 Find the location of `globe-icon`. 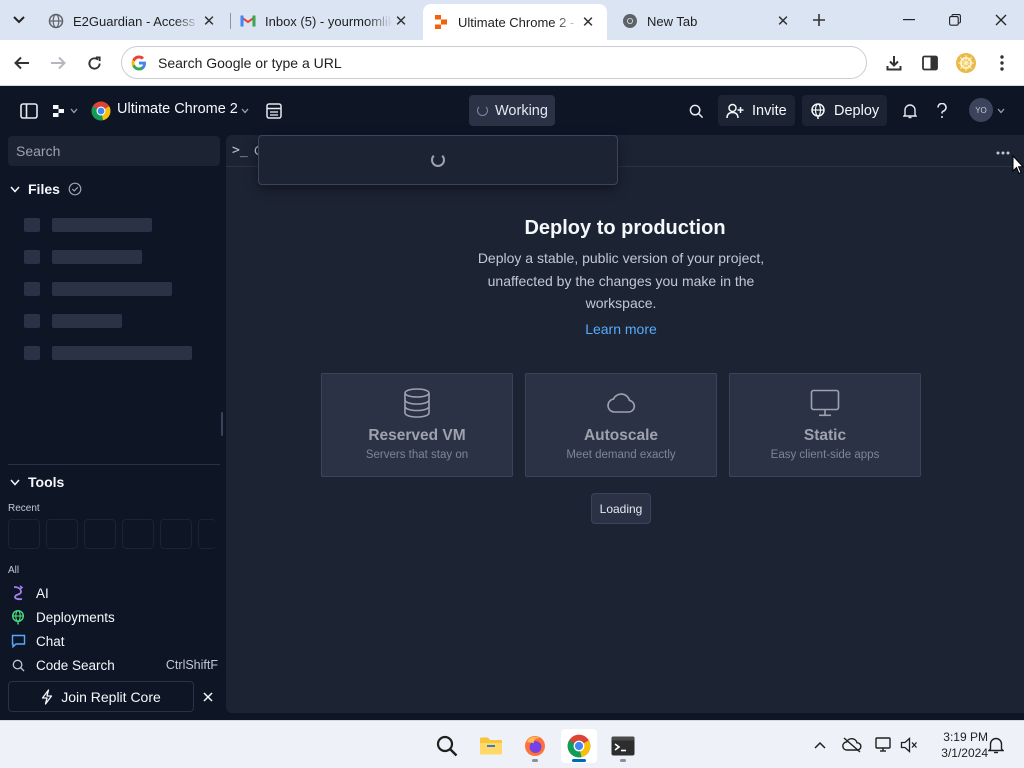

globe-icon is located at coordinates (56, 21).